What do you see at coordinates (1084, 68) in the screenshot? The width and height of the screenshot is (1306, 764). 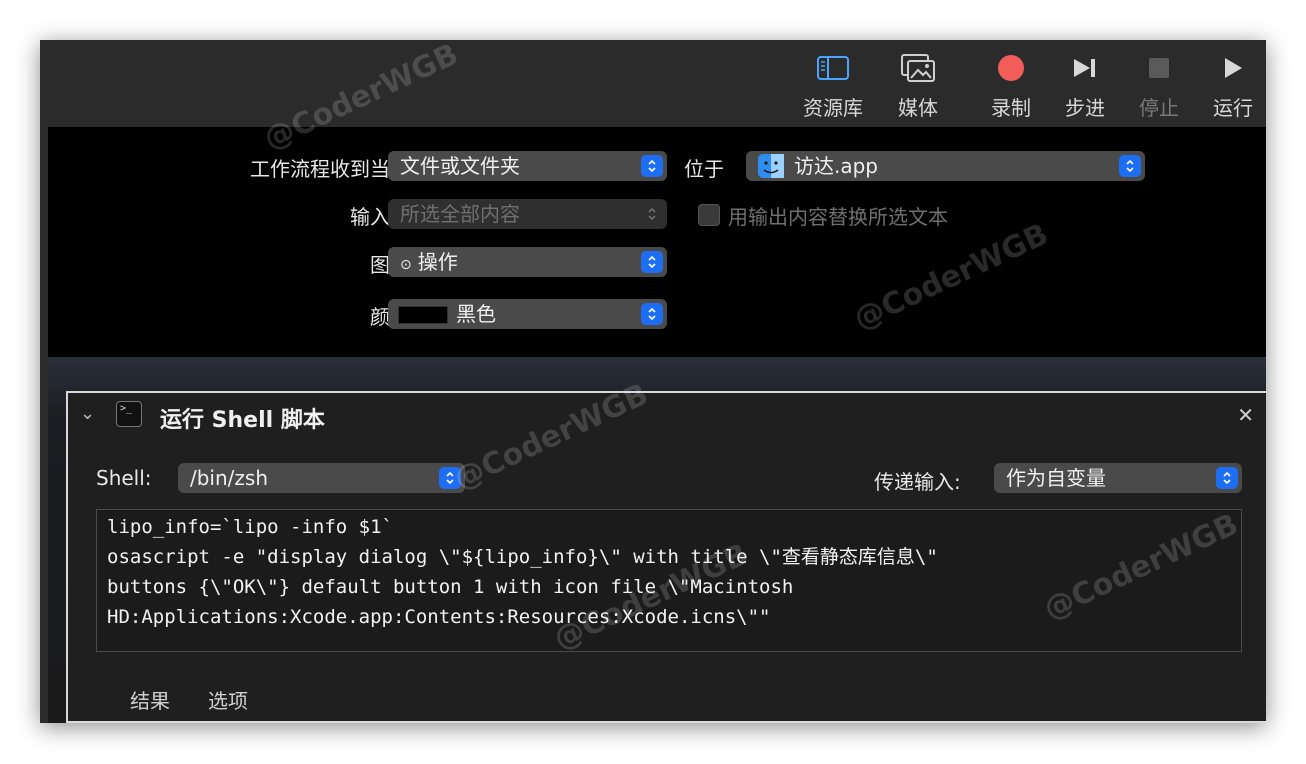 I see `step-forward-icon` at bounding box center [1084, 68].